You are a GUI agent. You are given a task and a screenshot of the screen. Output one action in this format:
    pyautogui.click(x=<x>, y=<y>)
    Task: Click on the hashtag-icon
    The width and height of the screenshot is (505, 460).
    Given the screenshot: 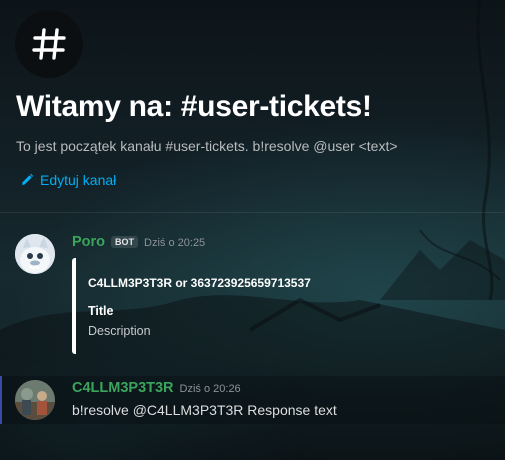 What is the action you would take?
    pyautogui.click(x=49, y=44)
    